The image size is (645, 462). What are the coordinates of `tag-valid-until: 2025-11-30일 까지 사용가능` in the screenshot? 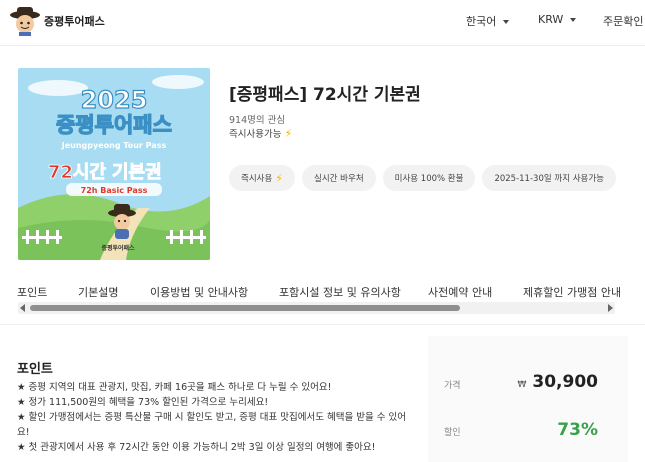 It's located at (549, 178).